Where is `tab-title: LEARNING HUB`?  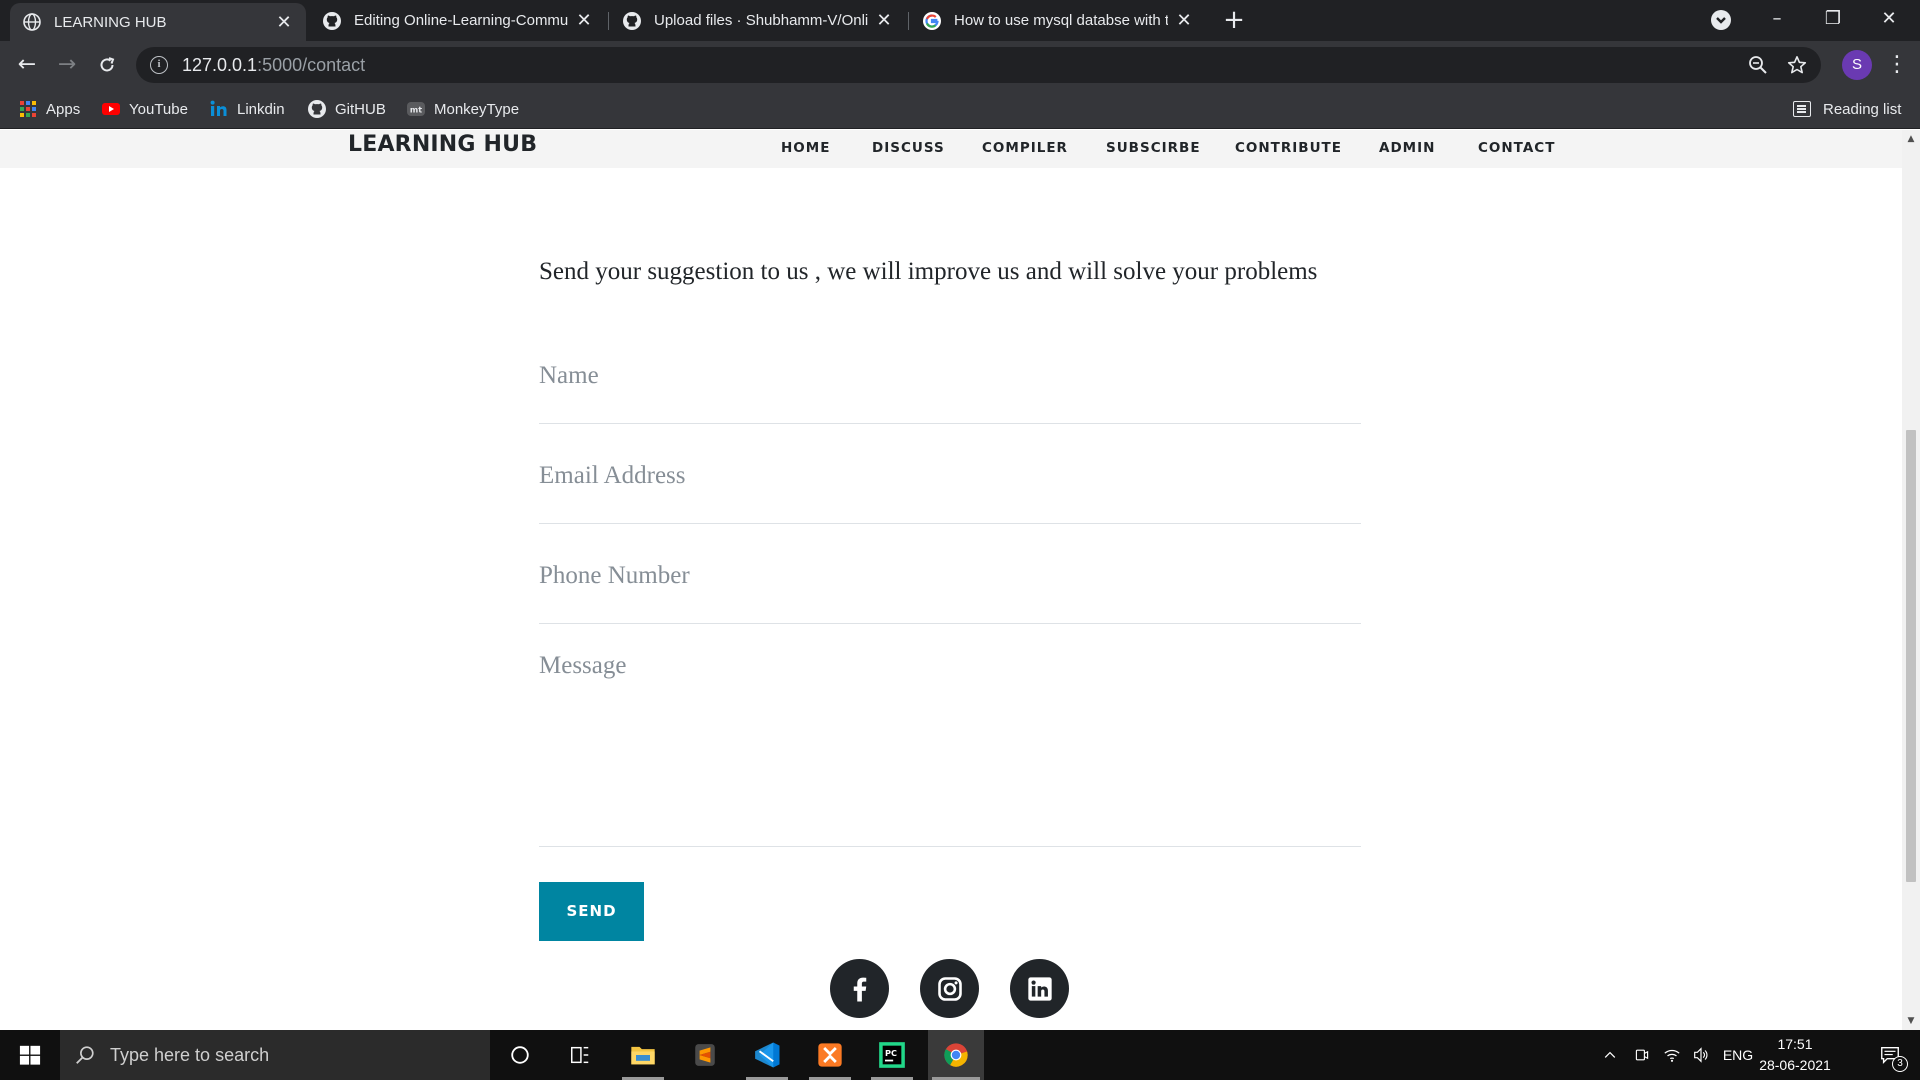 tab-title: LEARNING HUB is located at coordinates (110, 22).